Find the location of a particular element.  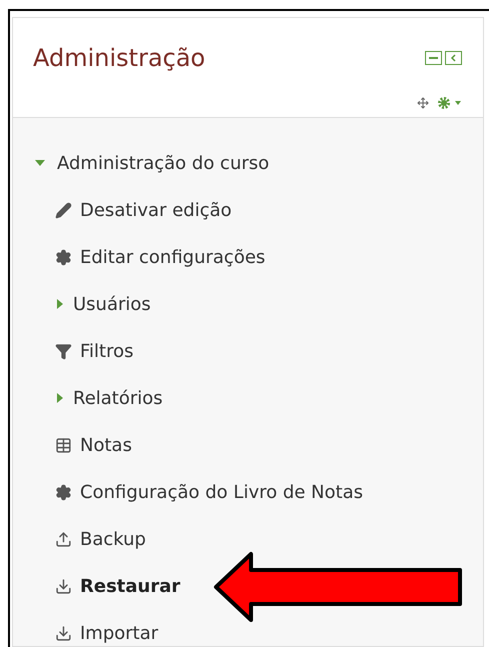

tree-item: Desativar edição is located at coordinates (156, 210).